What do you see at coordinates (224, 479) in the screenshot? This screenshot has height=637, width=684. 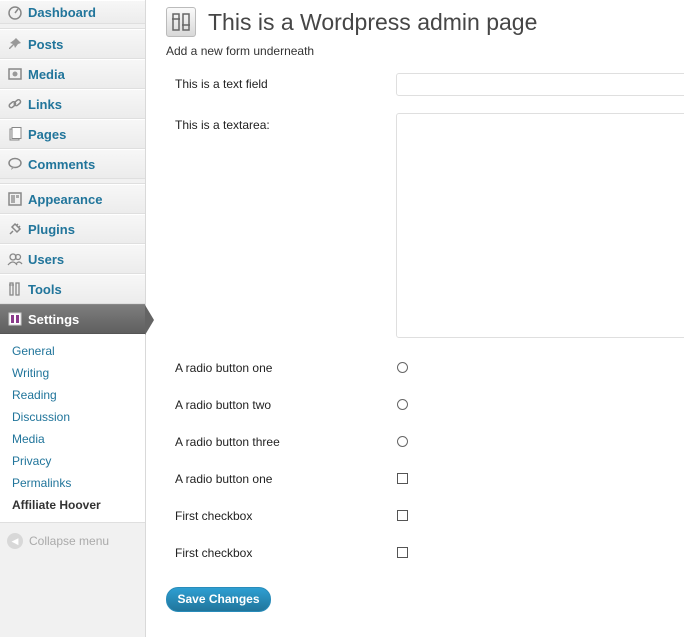 I see `radio-four-label: A radio button one` at bounding box center [224, 479].